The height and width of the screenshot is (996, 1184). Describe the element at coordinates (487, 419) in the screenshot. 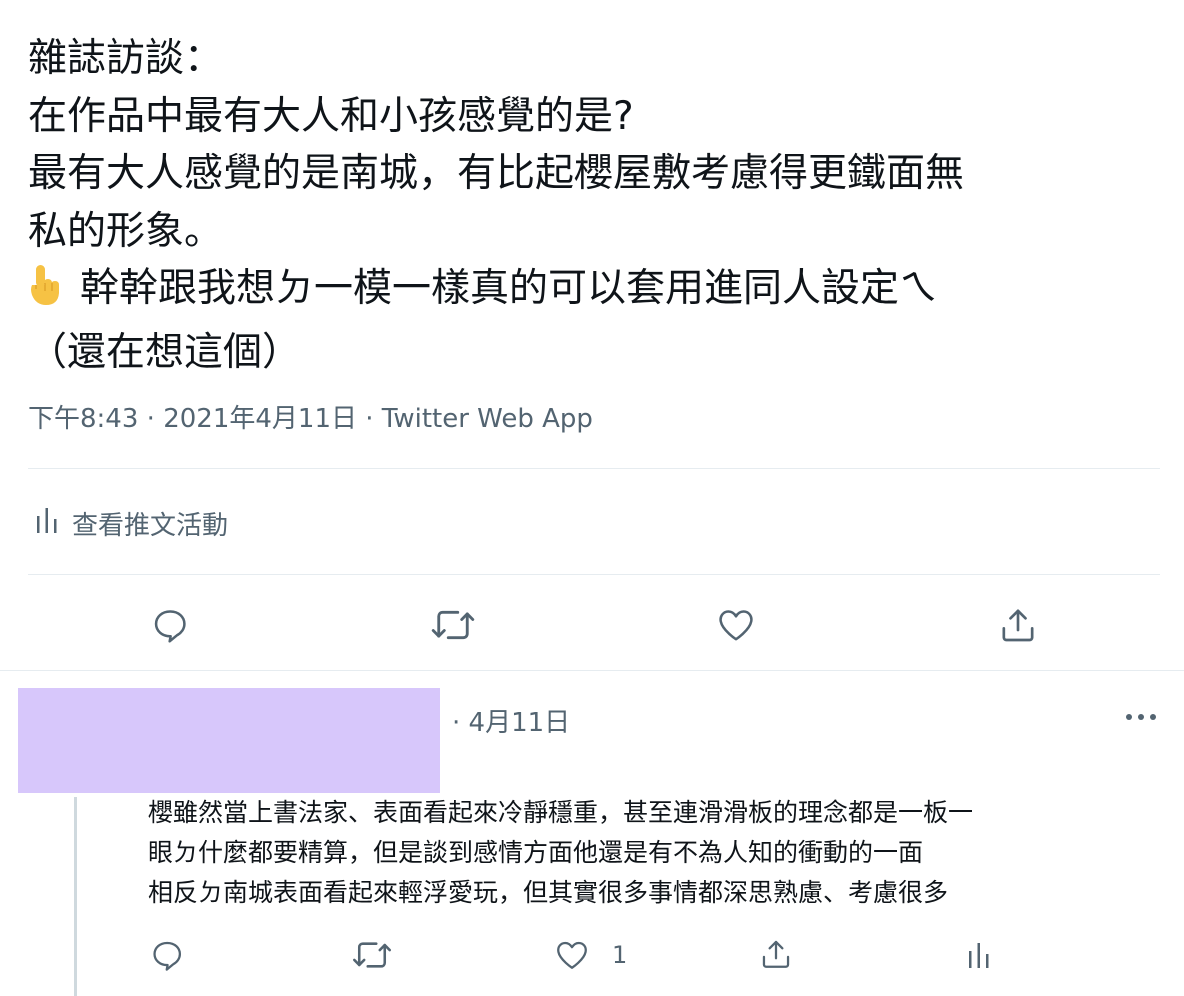

I see `tweet-source-link: Twitter Web App` at that location.